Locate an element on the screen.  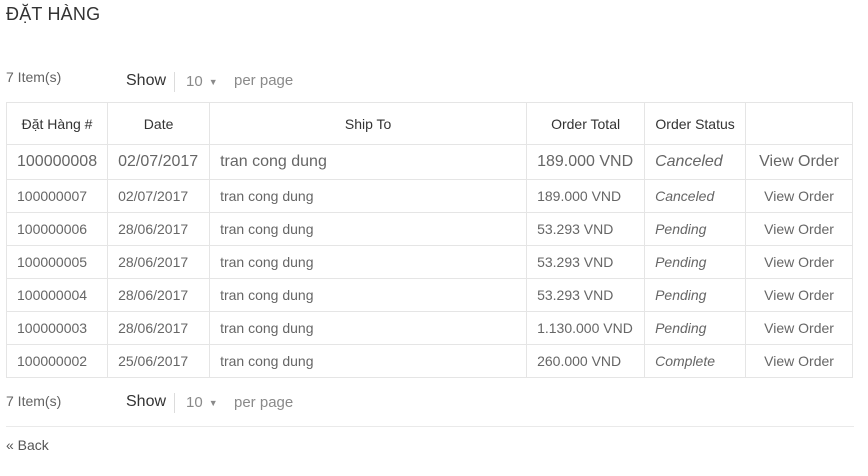
column-header-actions is located at coordinates (799, 123).